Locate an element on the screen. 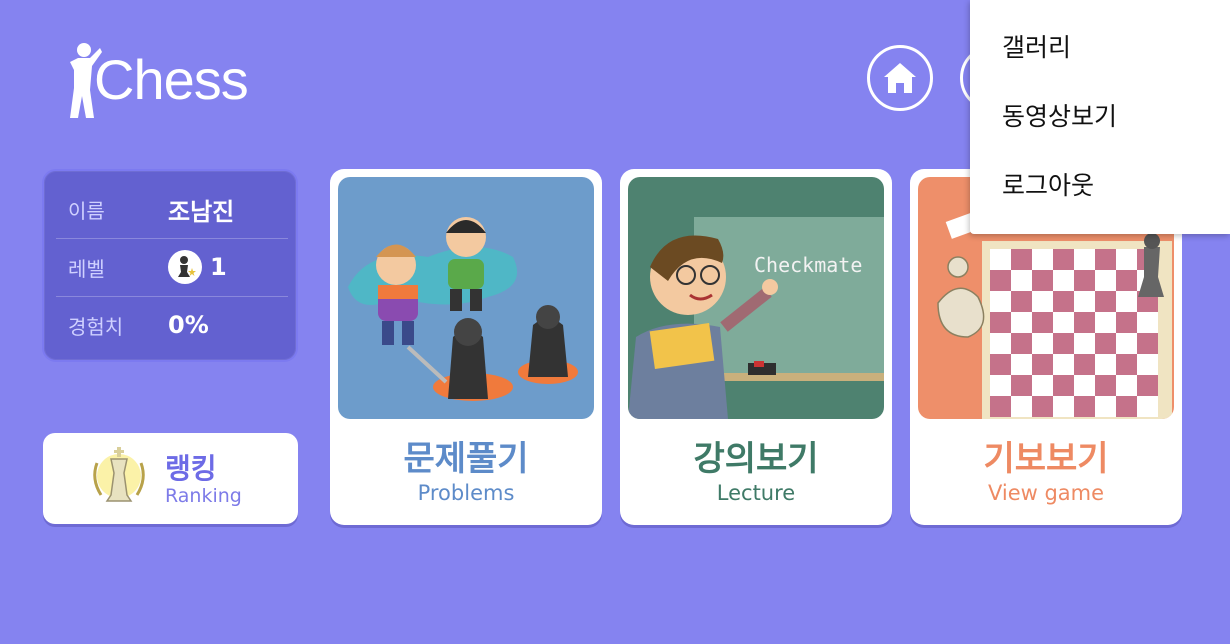 This screenshot has height=644, width=1230. lecture-label-ko: 강의보기 is located at coordinates (756, 459).